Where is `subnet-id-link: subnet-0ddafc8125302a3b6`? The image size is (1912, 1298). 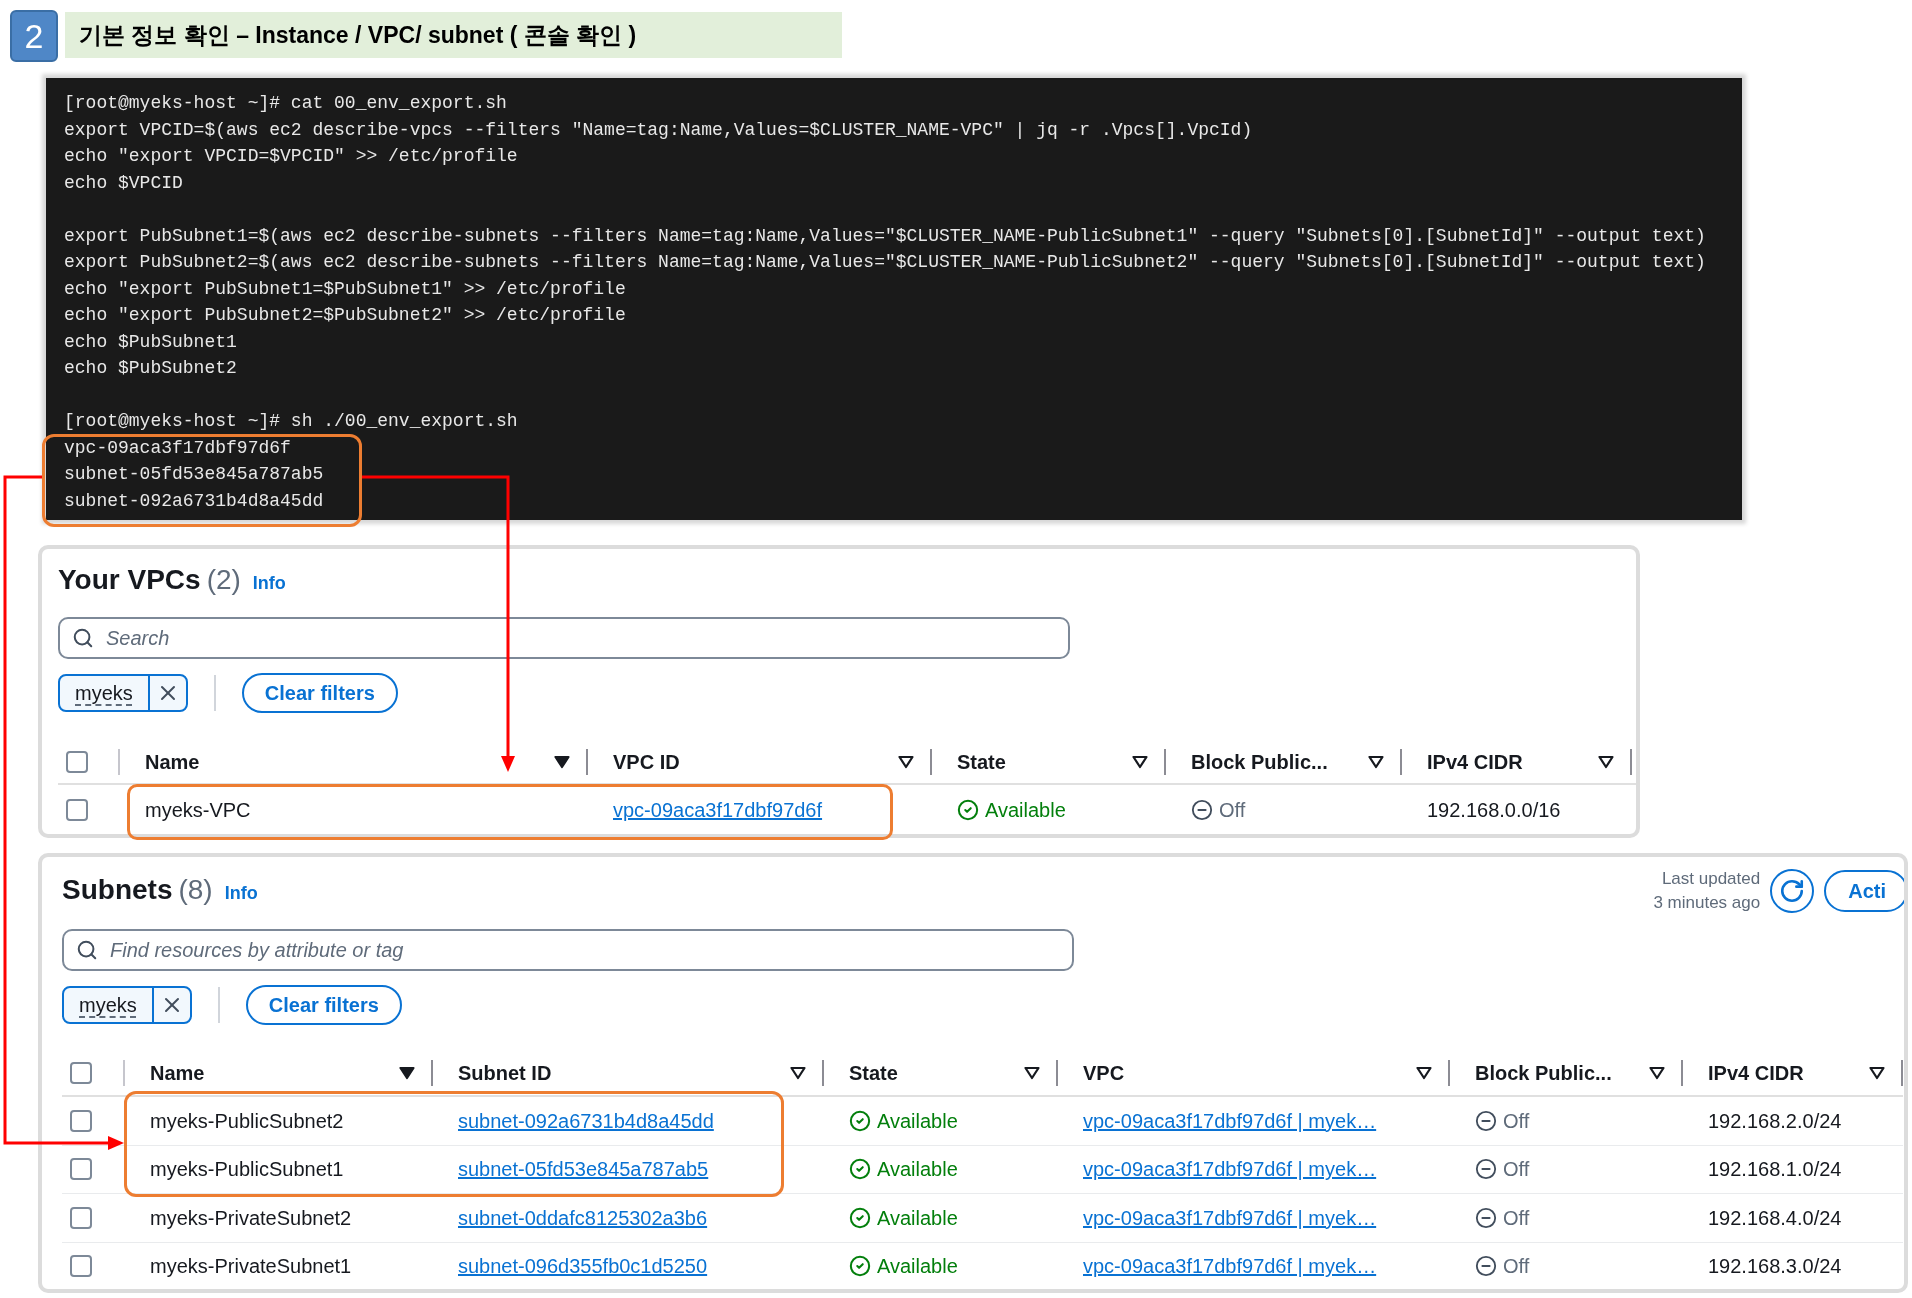 subnet-id-link: subnet-0ddafc8125302a3b6 is located at coordinates (583, 1217).